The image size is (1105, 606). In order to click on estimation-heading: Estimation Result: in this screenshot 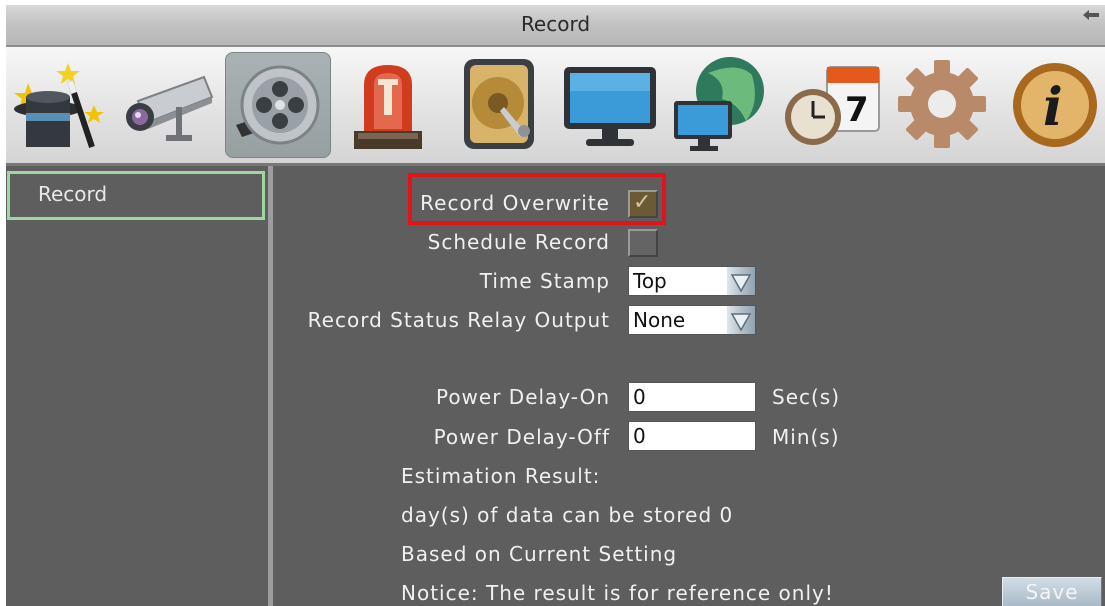, I will do `click(501, 476)`.